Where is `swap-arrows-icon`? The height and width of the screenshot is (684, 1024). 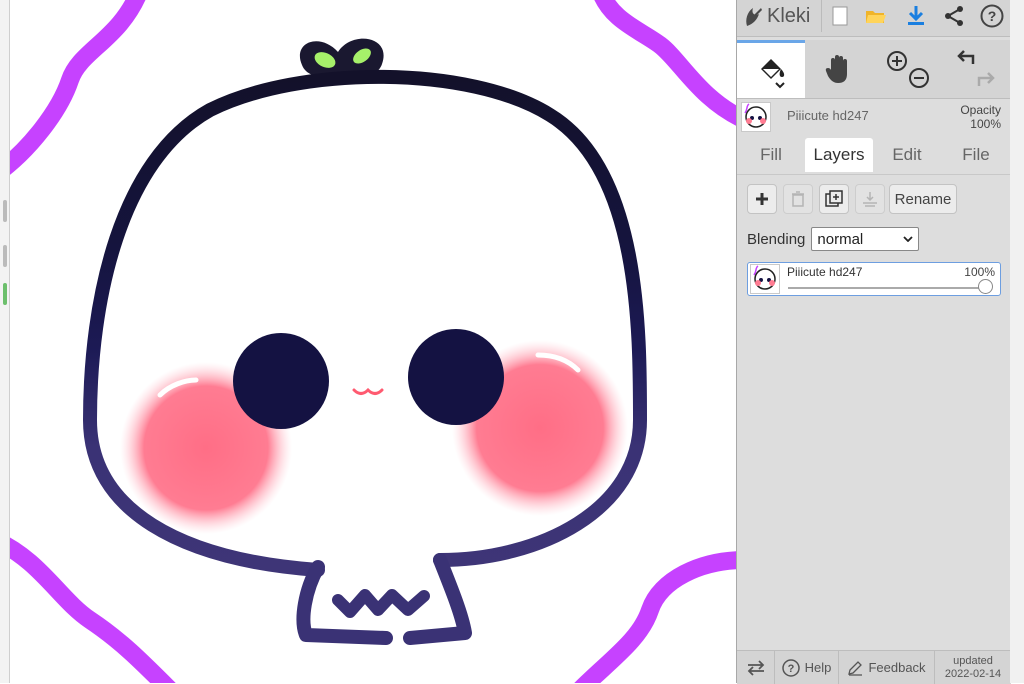 swap-arrows-icon is located at coordinates (755, 667).